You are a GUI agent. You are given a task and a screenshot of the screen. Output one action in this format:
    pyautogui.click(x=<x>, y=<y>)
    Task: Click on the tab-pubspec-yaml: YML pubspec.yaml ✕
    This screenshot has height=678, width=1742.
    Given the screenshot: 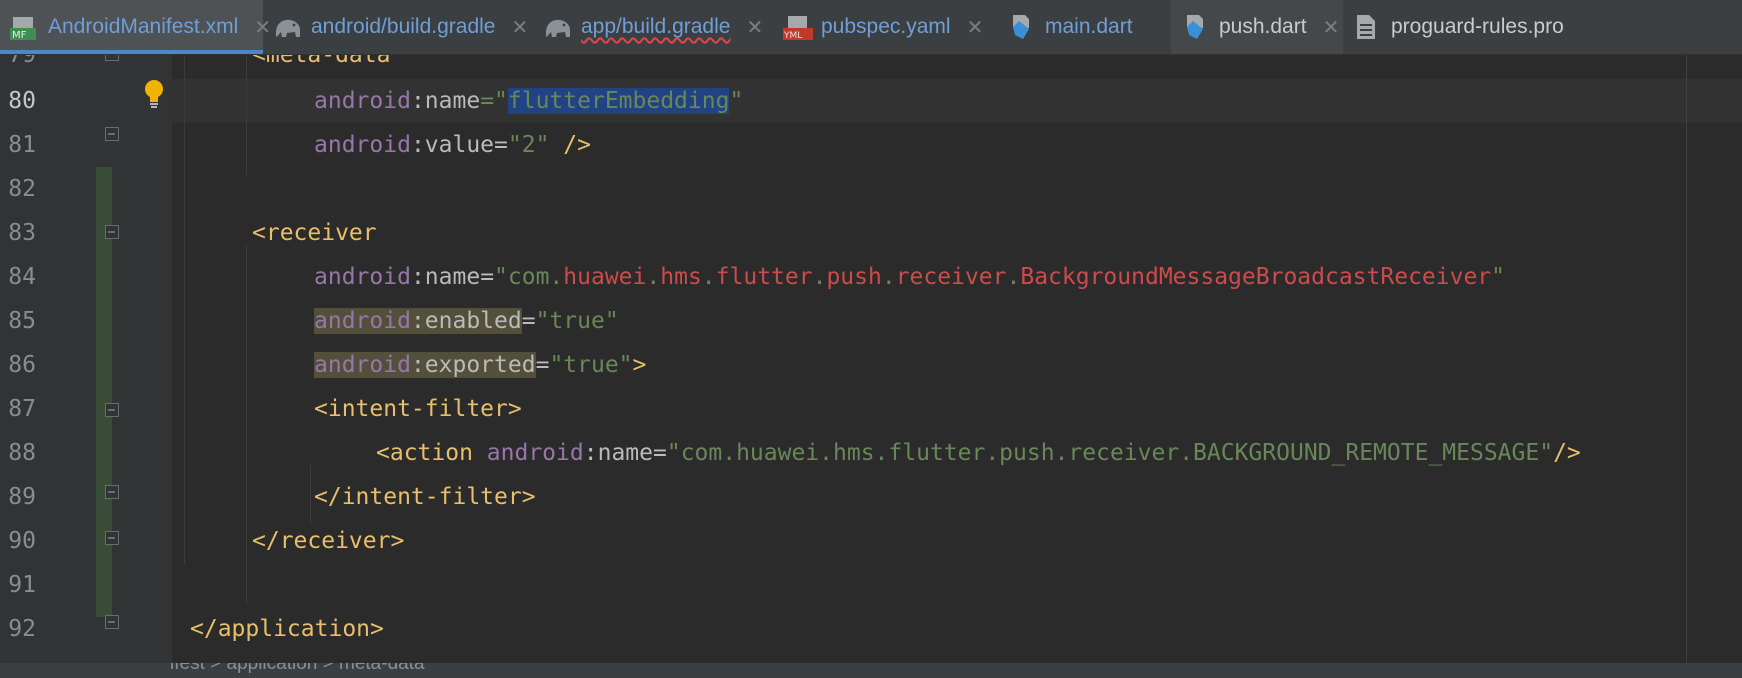 What is the action you would take?
    pyautogui.click(x=885, y=27)
    